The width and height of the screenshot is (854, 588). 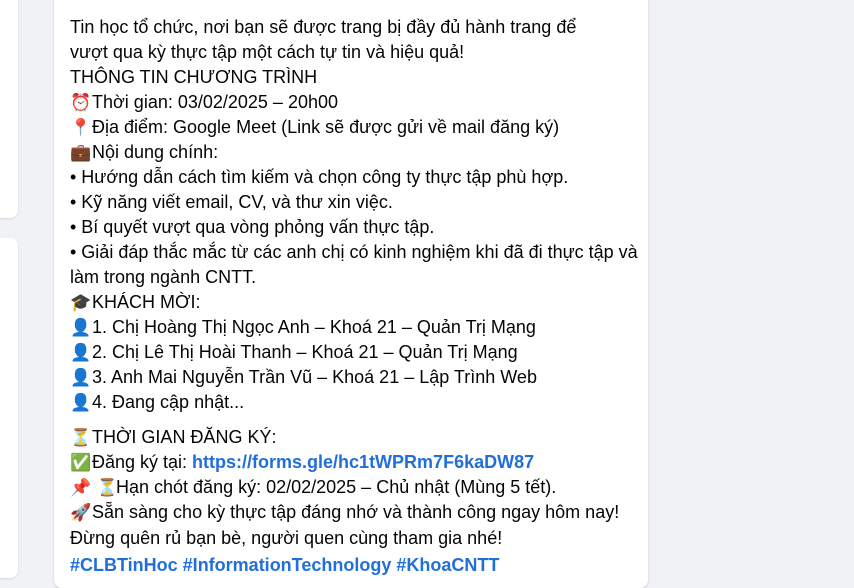 I want to click on hourglass-icon: ⏳, so click(x=81, y=438).